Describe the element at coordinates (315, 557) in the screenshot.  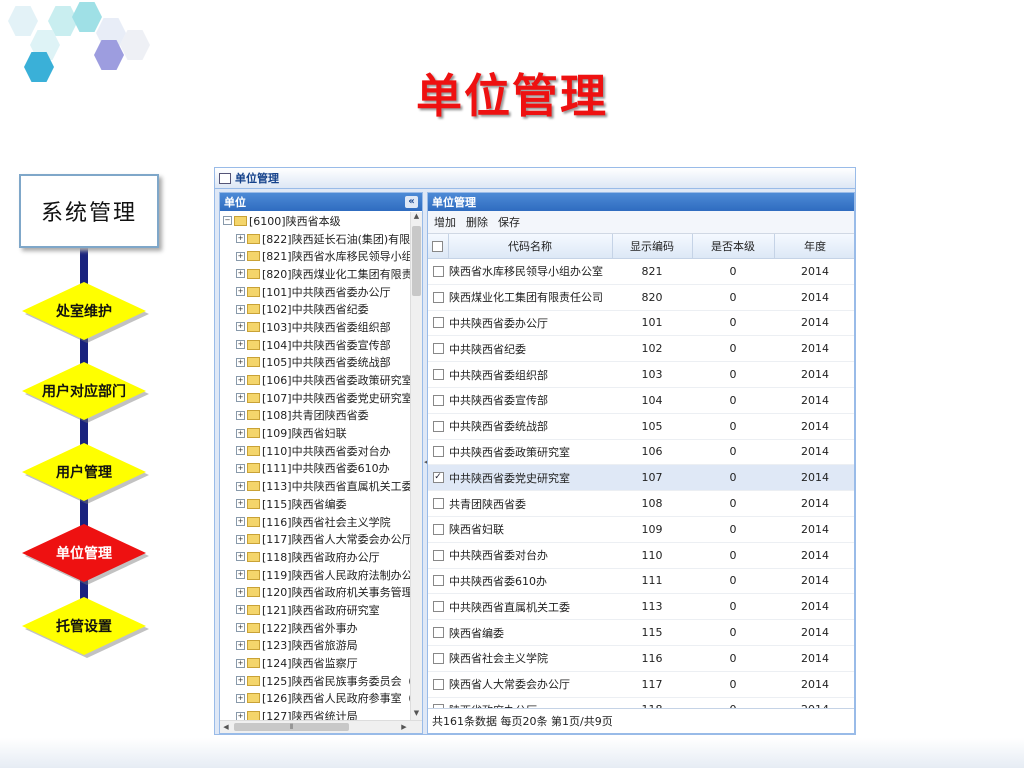
I see `tree-item: + [118]陕西省政府办公厅` at that location.